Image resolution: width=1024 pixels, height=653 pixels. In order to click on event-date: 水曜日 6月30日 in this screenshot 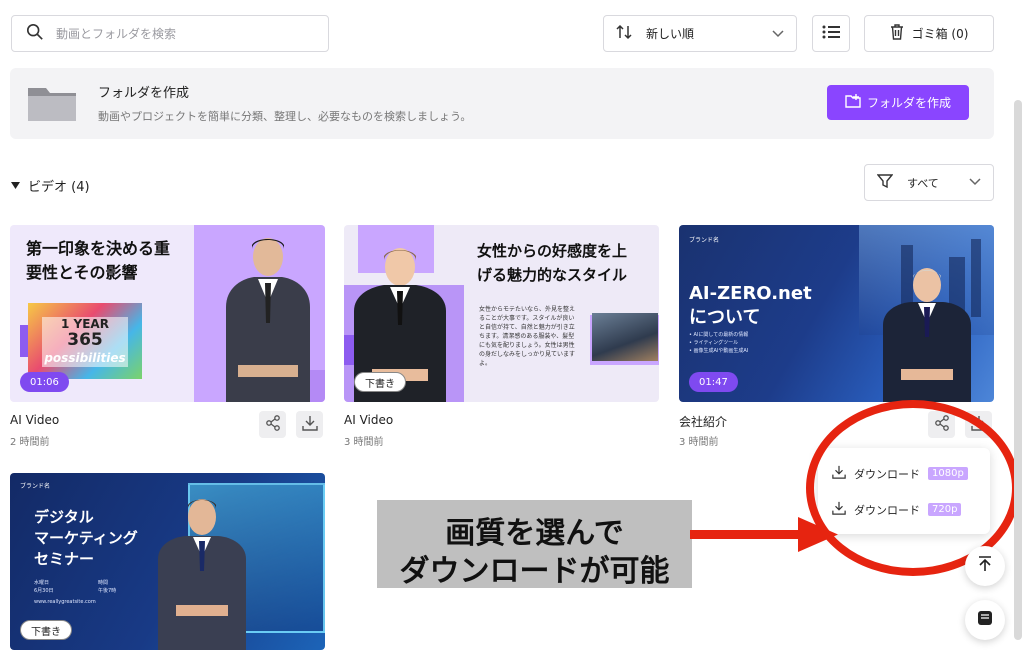, I will do `click(44, 587)`.